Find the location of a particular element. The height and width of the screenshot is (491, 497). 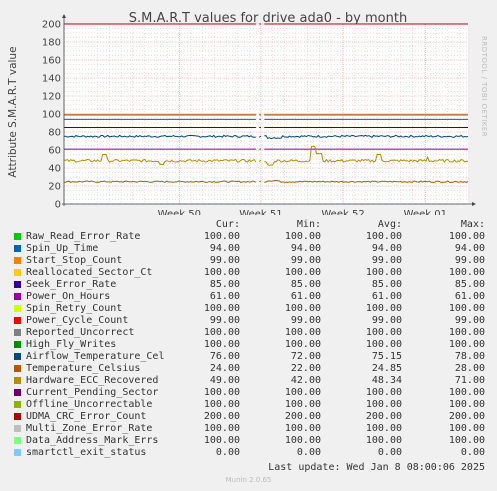

x-tick-label: Week 51 is located at coordinates (260, 212).